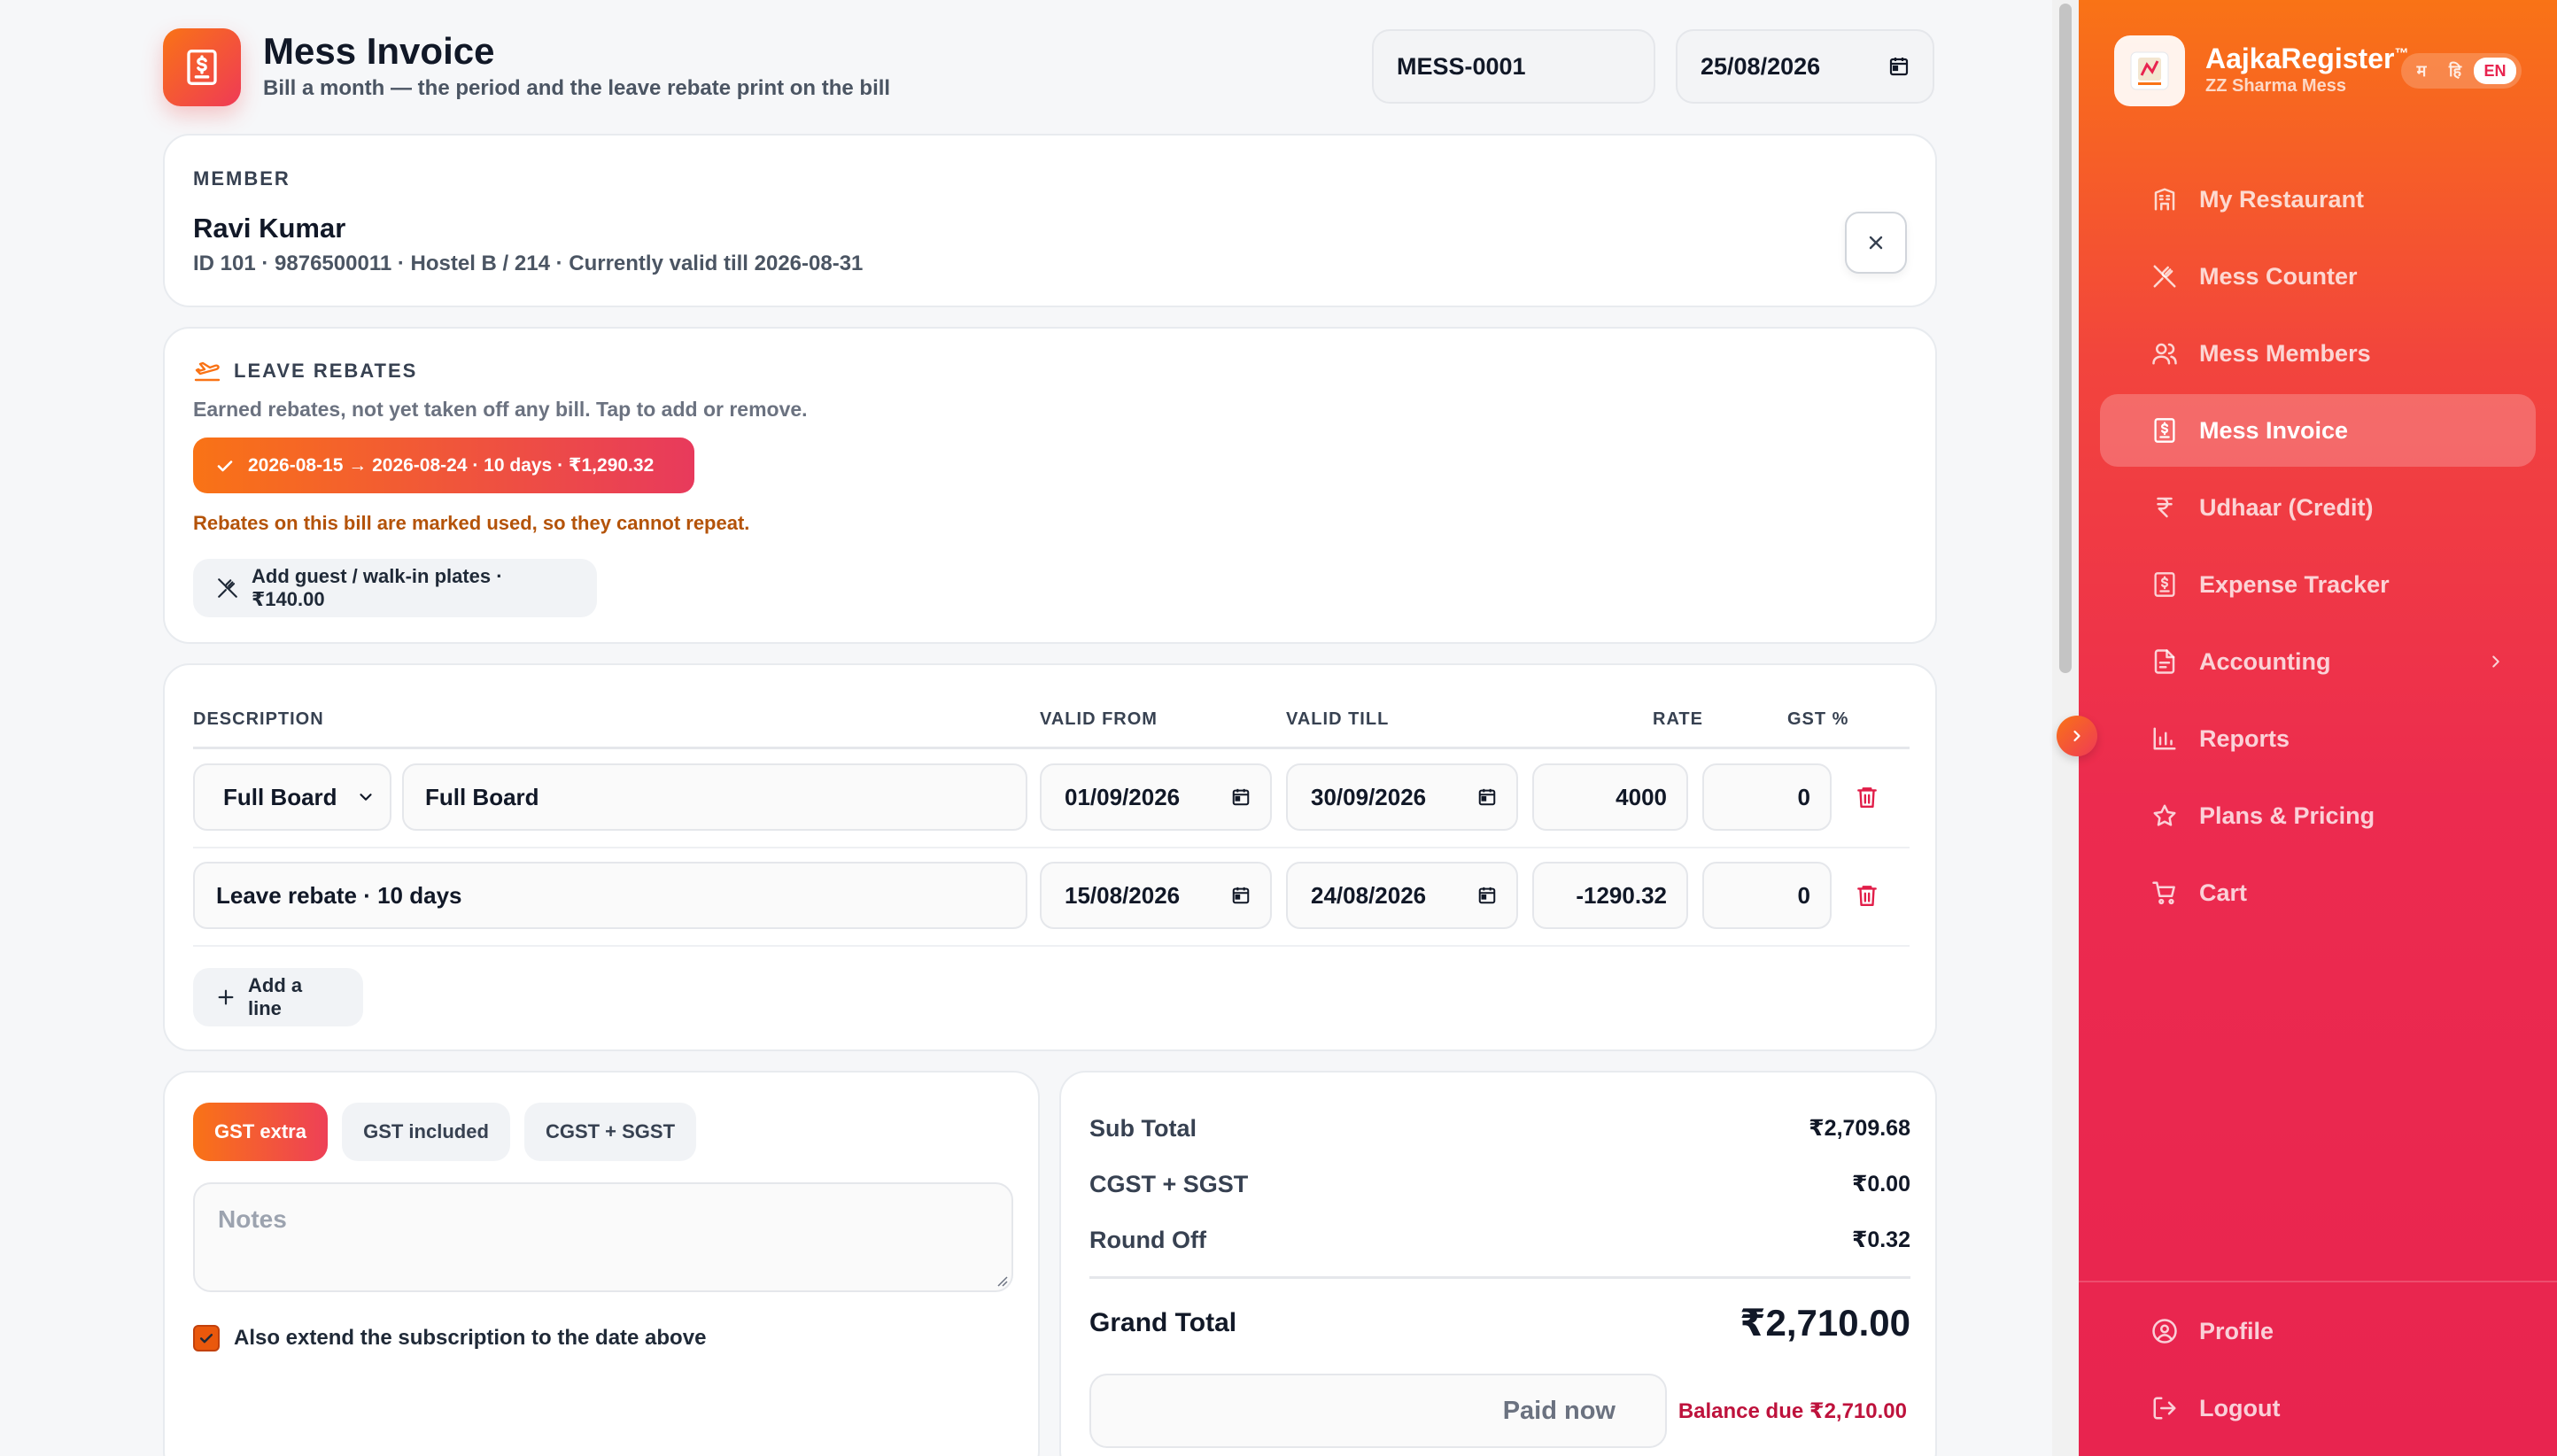 This screenshot has height=1456, width=2557. What do you see at coordinates (269, 228) in the screenshot?
I see `member-name: Ravi Kumar` at bounding box center [269, 228].